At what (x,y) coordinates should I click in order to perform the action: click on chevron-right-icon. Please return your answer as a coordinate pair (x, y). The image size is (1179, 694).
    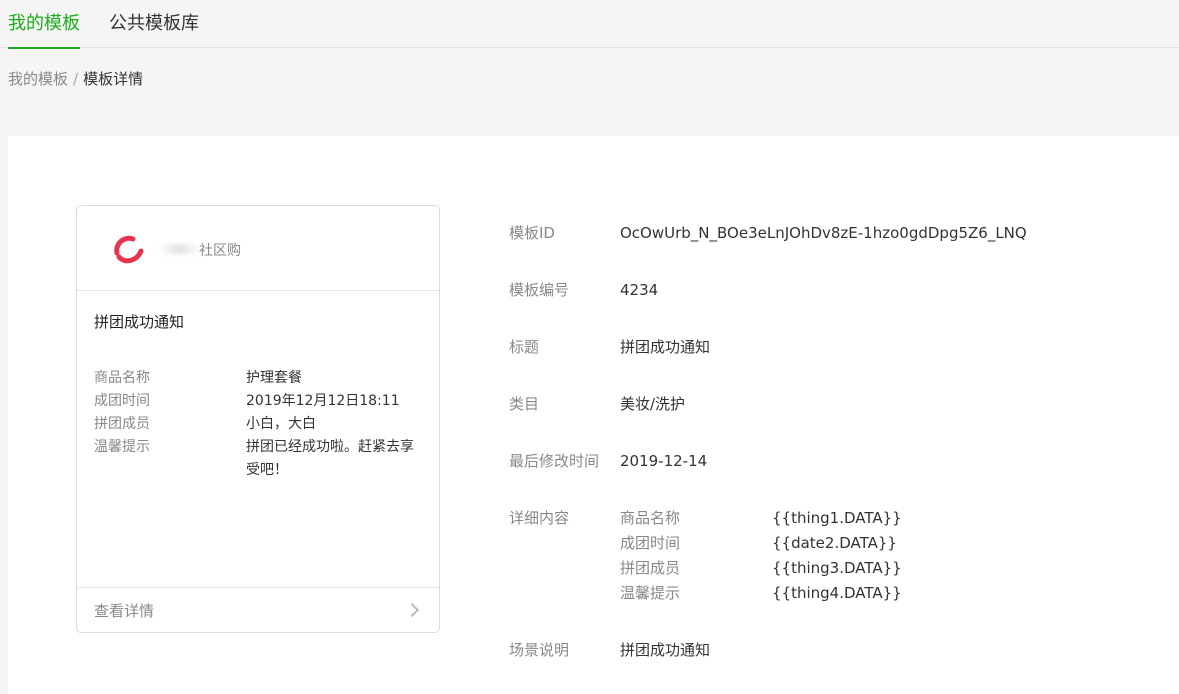
    Looking at the image, I should click on (412, 610).